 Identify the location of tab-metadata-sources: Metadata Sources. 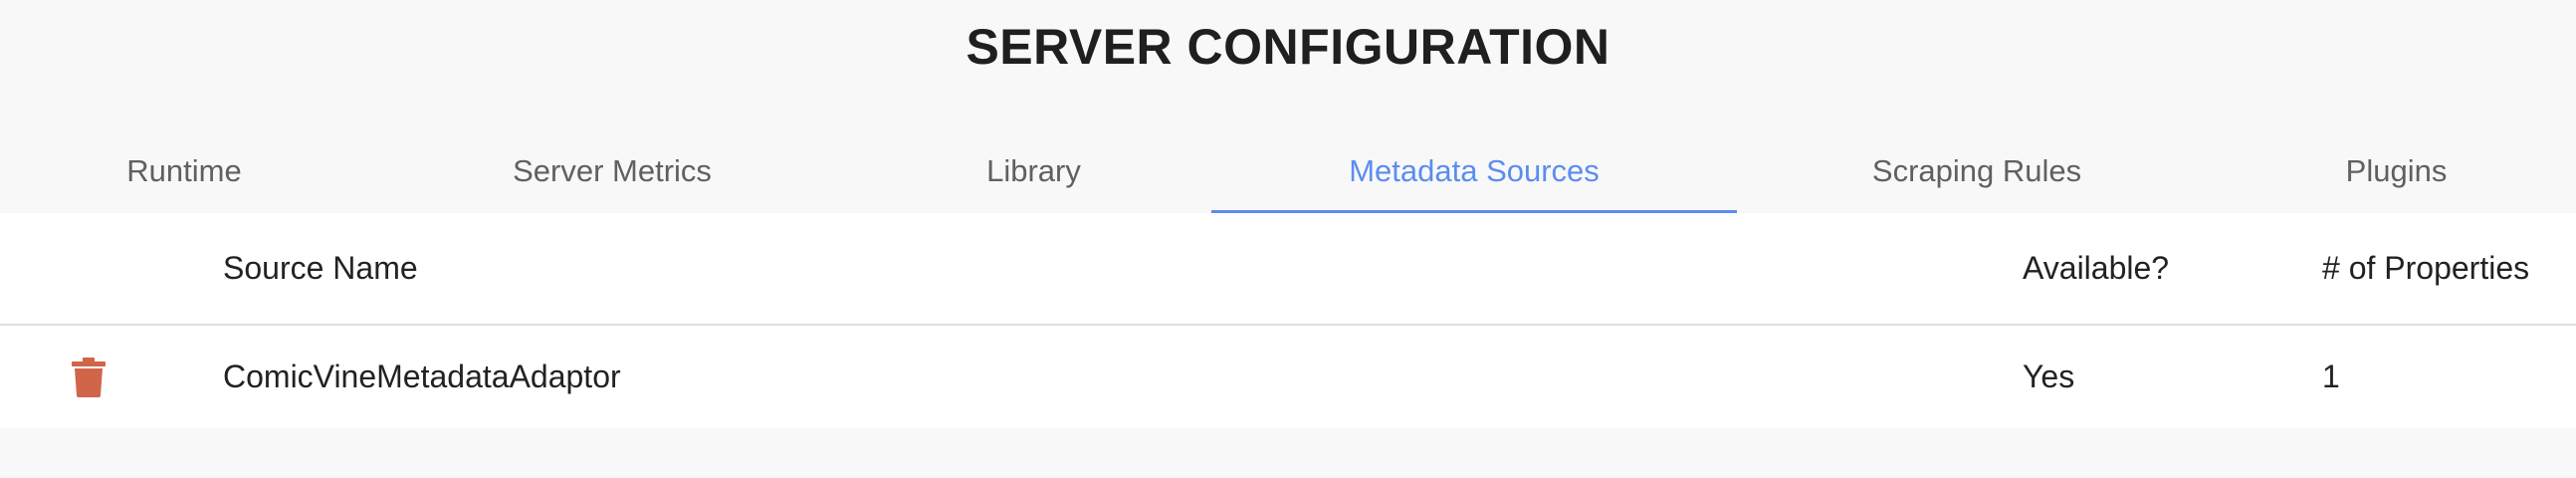
(1474, 171).